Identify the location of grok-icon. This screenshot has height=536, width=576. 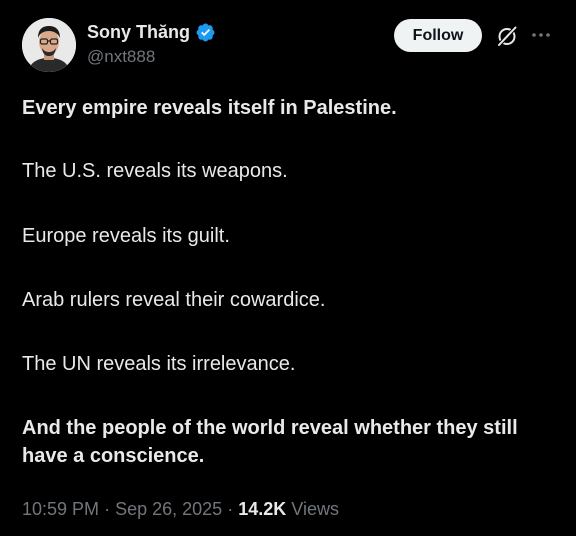
(507, 36).